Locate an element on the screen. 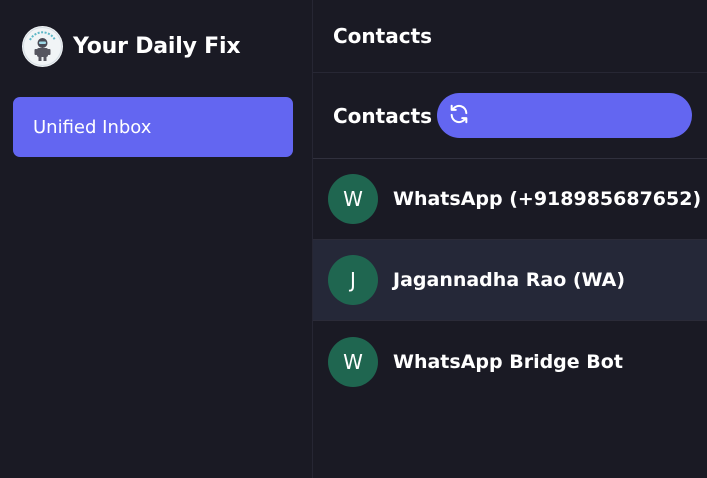 The width and height of the screenshot is (707, 478). contact-name: WhatsApp Bridge Bot is located at coordinates (508, 361).